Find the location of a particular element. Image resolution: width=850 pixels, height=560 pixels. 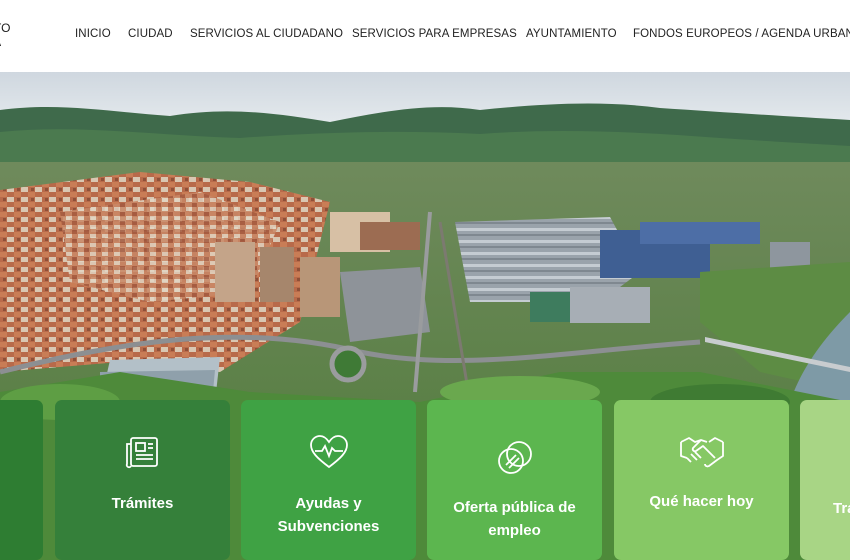

tile-partial-right-label: Tra is located at coordinates (841, 508).